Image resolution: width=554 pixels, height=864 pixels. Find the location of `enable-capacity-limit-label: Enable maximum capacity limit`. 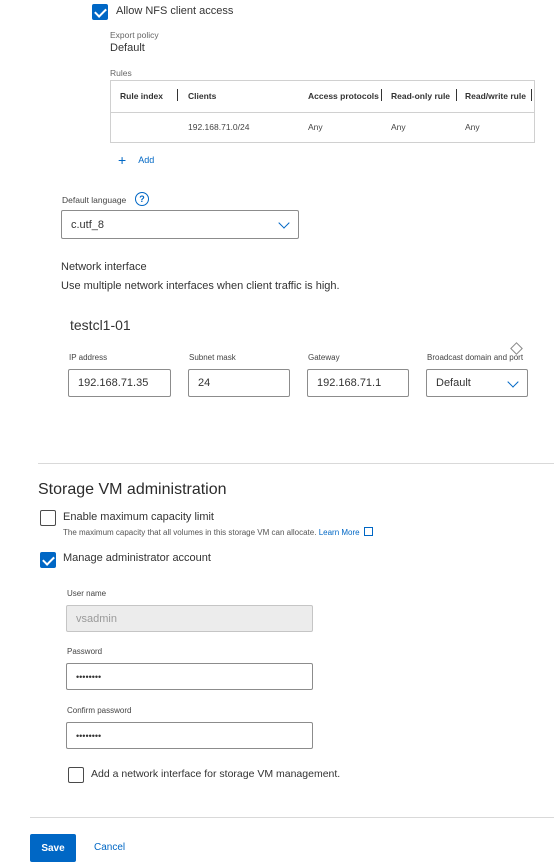

enable-capacity-limit-label: Enable maximum capacity limit is located at coordinates (138, 517).